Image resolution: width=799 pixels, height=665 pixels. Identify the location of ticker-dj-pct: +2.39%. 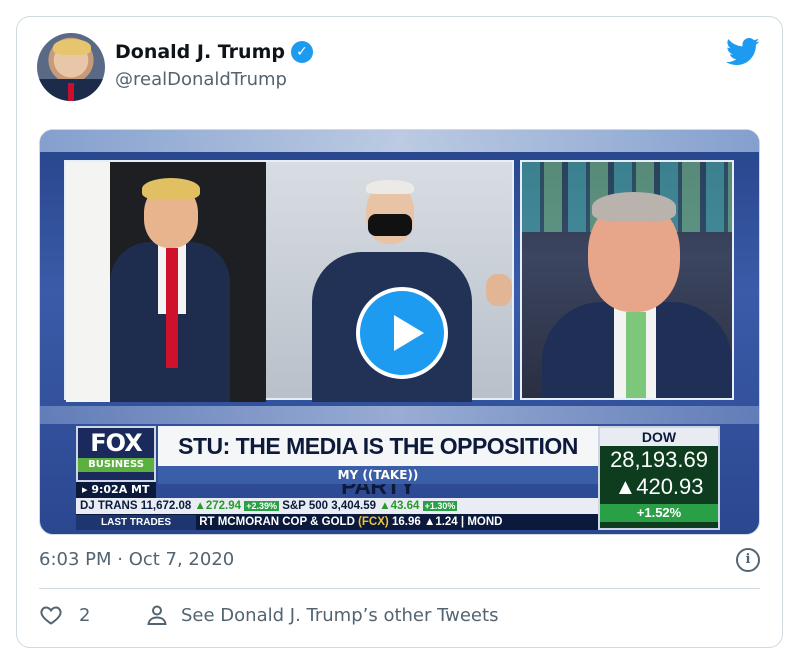
(261, 506).